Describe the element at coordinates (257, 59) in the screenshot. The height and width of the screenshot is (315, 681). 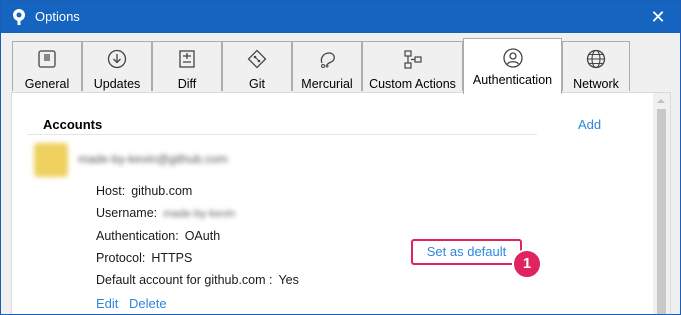
I see `git-icon` at that location.